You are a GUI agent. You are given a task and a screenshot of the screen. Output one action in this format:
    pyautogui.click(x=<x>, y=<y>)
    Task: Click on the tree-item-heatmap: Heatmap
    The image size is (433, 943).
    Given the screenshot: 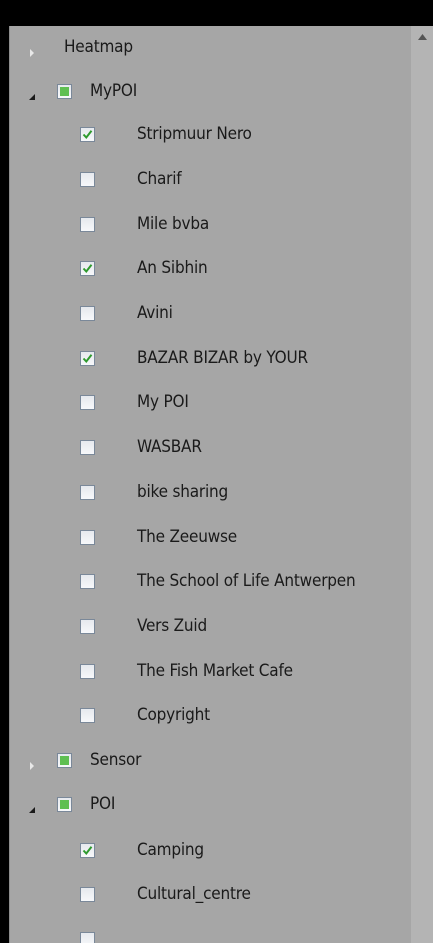 What is the action you would take?
    pyautogui.click(x=210, y=48)
    